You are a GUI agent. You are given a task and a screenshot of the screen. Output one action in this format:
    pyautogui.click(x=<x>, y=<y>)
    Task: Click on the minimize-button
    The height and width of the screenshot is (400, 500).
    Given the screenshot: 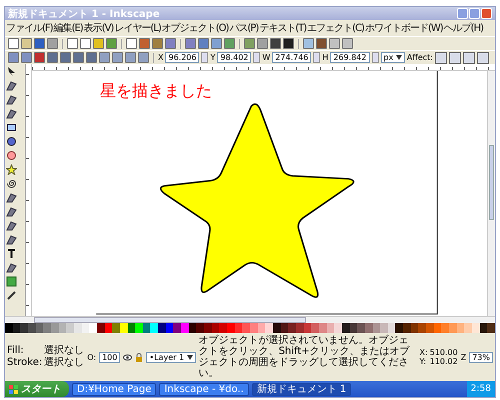 What is the action you would take?
    pyautogui.click(x=462, y=13)
    